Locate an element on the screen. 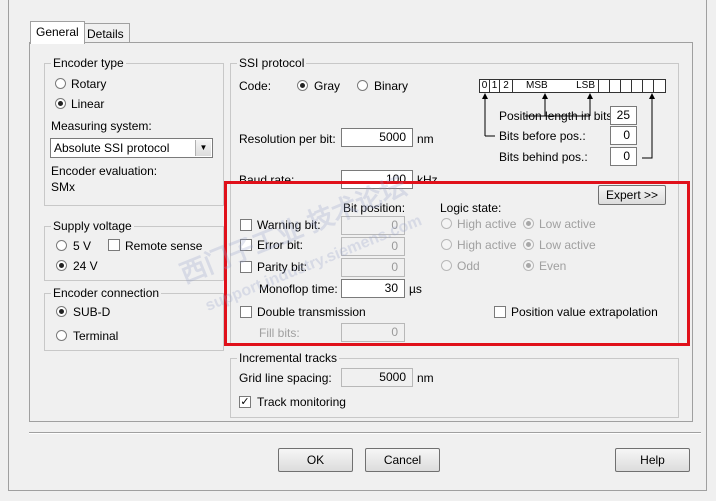 Image resolution: width=716 pixels, height=501 pixels. grid-spacing-label: Grid line spacing: is located at coordinates (285, 378).